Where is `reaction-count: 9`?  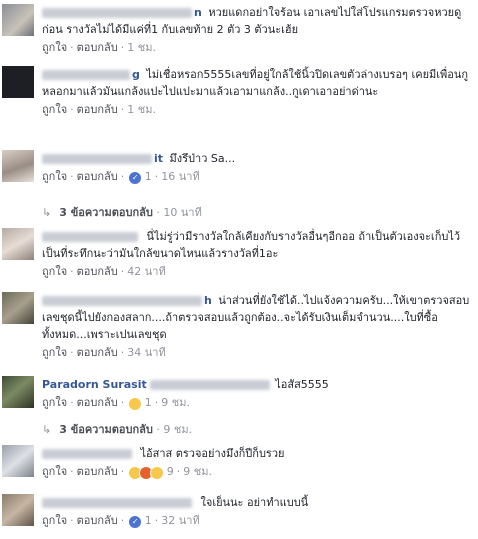 reaction-count: 9 is located at coordinates (170, 471).